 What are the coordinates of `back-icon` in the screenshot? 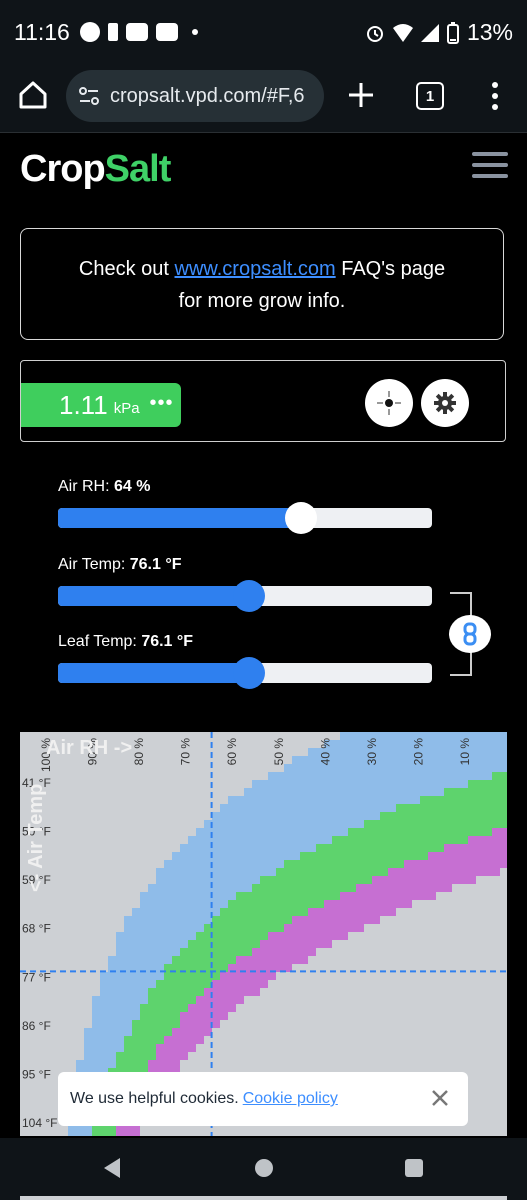 It's located at (112, 1168).